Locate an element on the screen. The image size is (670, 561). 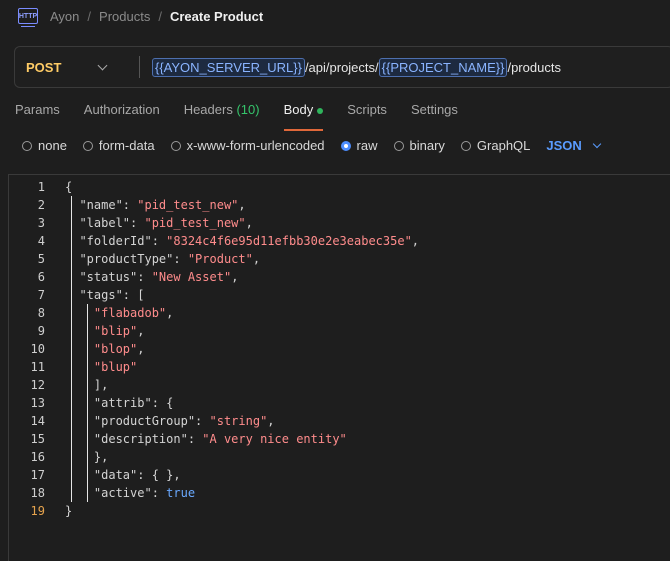
radio-x-www-form-urlencoded: x-www-form-urlencoded is located at coordinates (247, 145).